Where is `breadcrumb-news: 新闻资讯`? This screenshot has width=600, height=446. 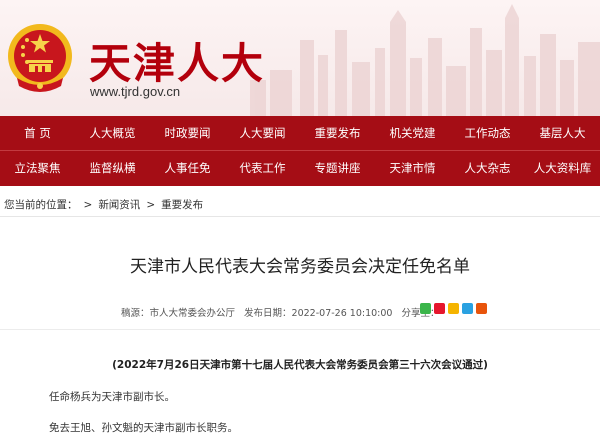 breadcrumb-news: 新闻资讯 is located at coordinates (119, 205).